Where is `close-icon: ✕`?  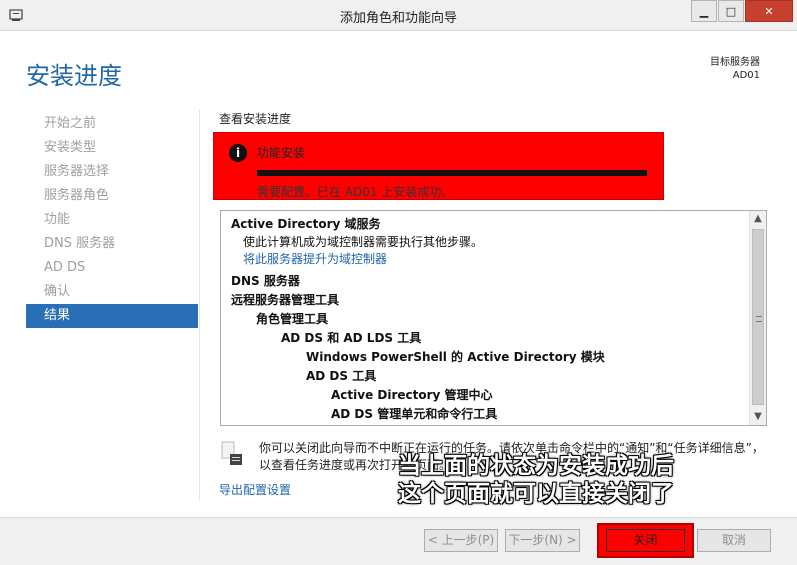 close-icon: ✕ is located at coordinates (769, 11).